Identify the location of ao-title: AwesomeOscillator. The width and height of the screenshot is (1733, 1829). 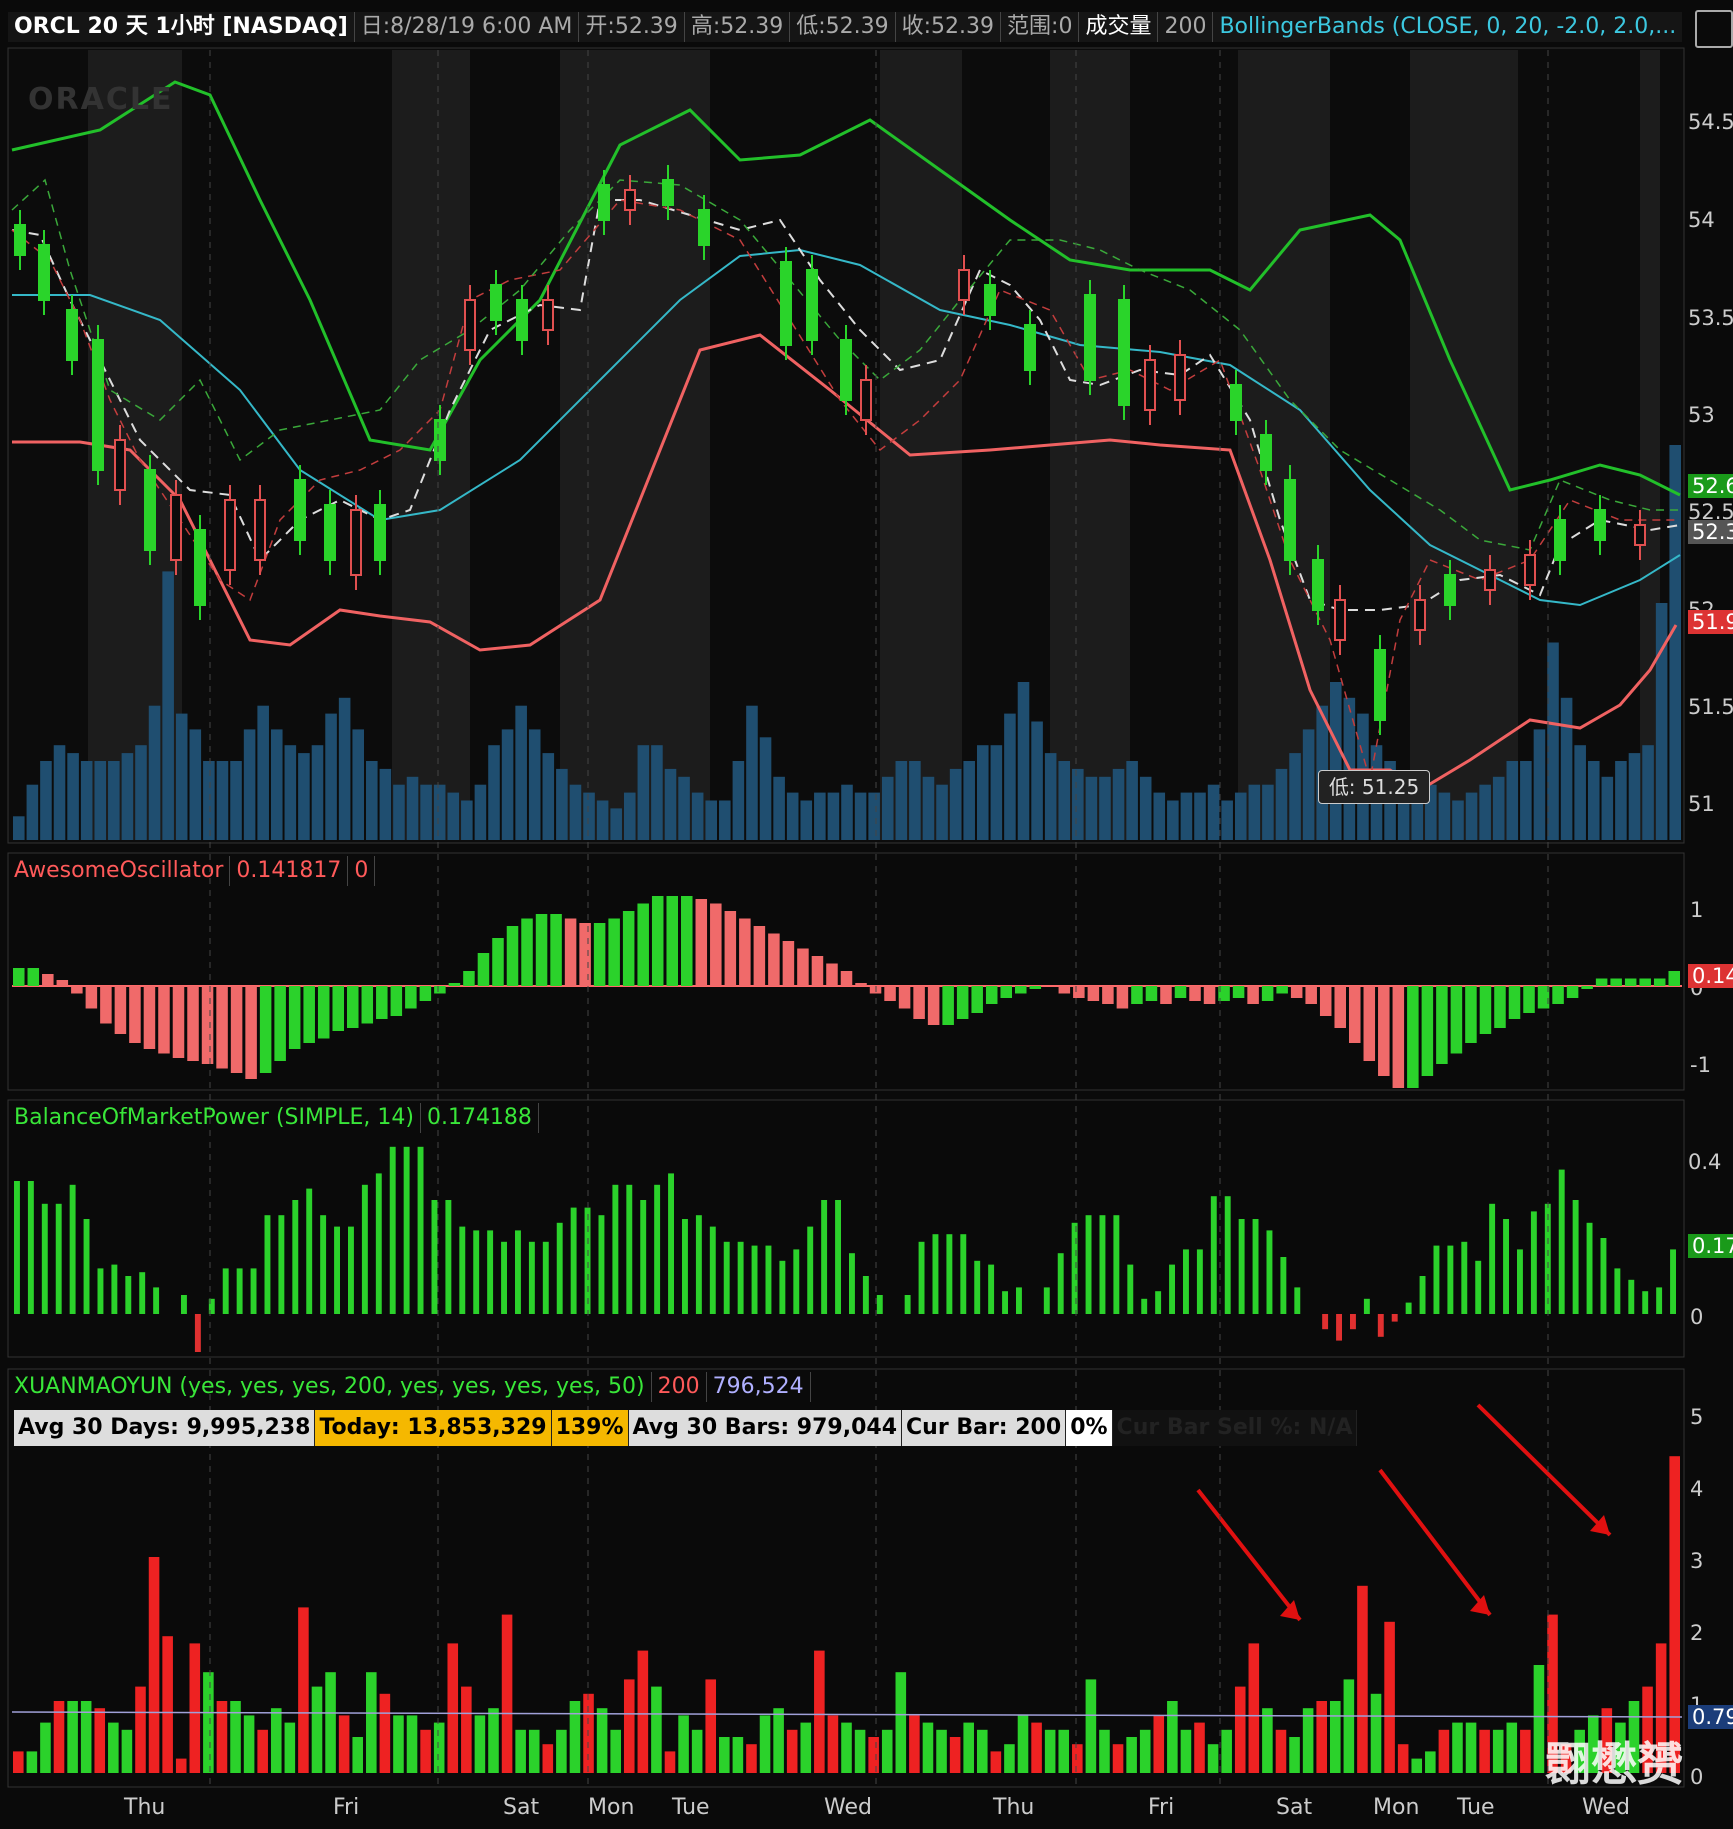
(119, 871).